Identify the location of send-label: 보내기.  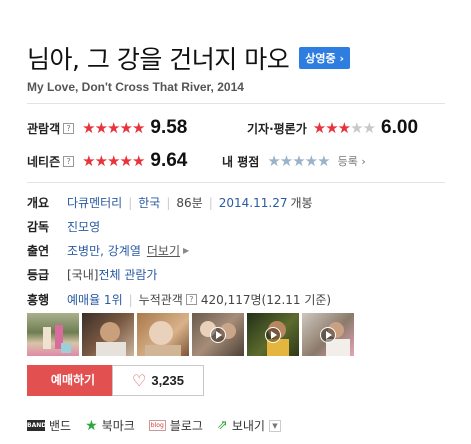
(248, 426).